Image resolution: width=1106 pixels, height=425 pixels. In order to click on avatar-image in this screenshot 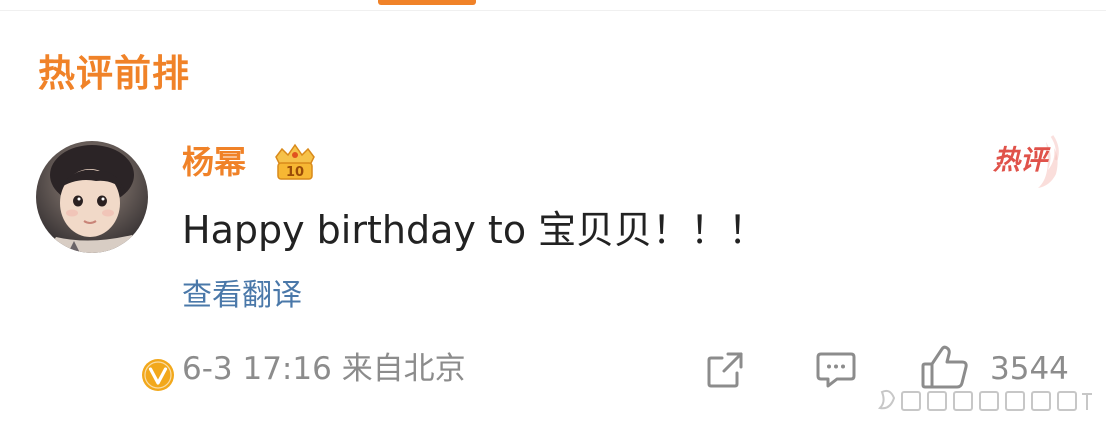, I will do `click(92, 197)`.